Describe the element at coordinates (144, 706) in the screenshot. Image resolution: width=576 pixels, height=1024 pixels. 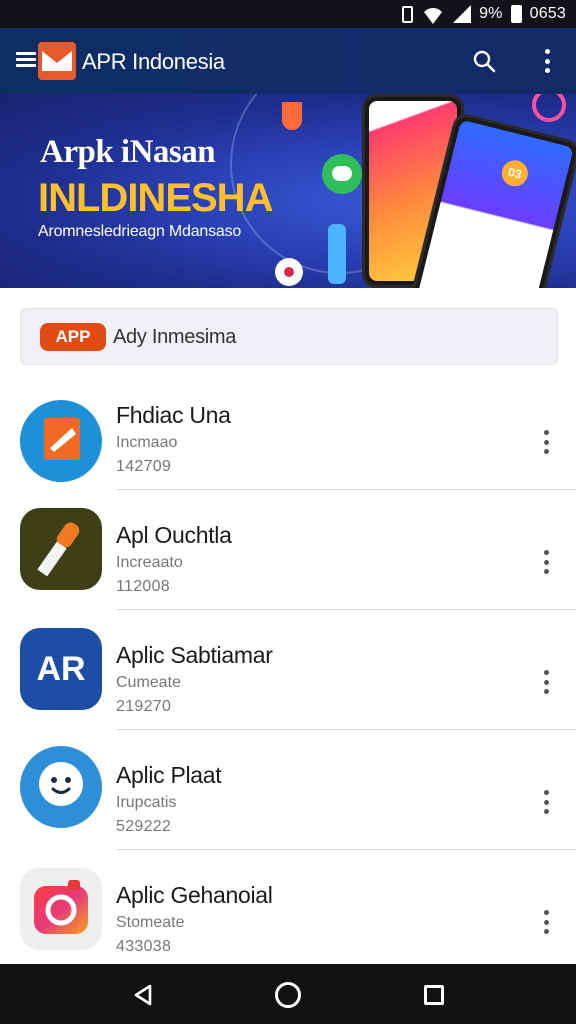
I see `app-downloads: 219270` at that location.